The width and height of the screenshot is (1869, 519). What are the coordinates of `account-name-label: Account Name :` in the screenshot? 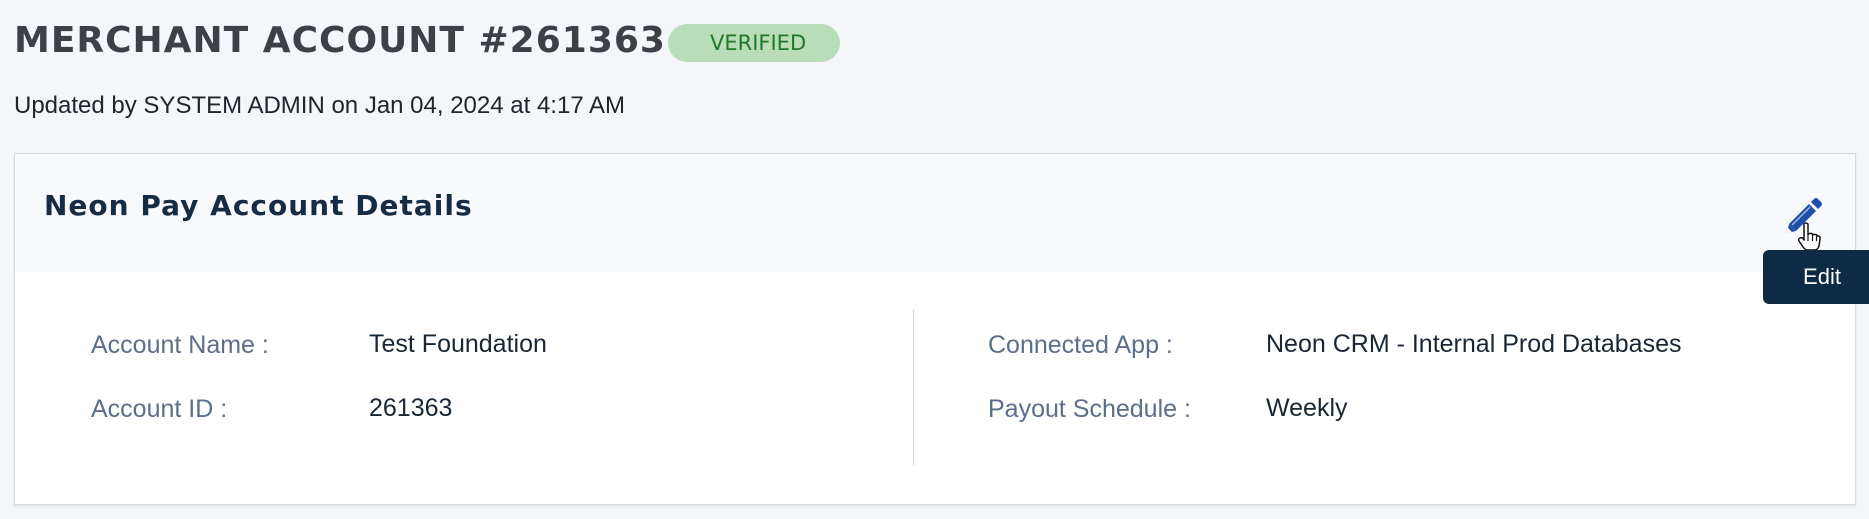 It's located at (180, 345).